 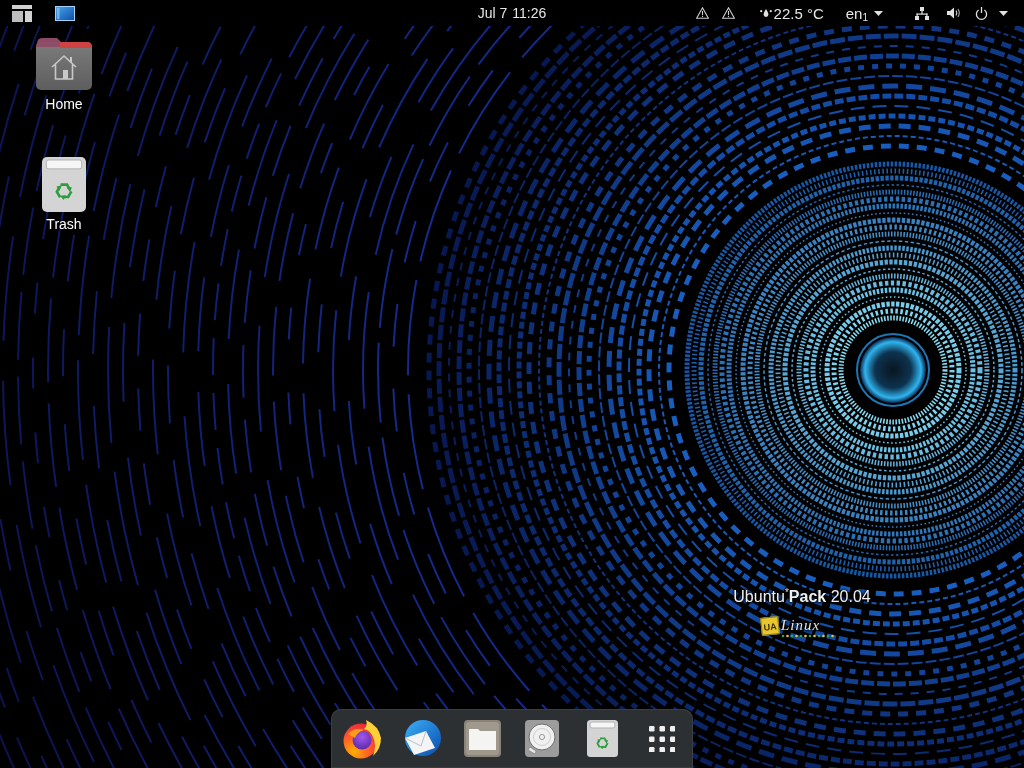 I want to click on web-browser-icon, so click(x=362, y=738).